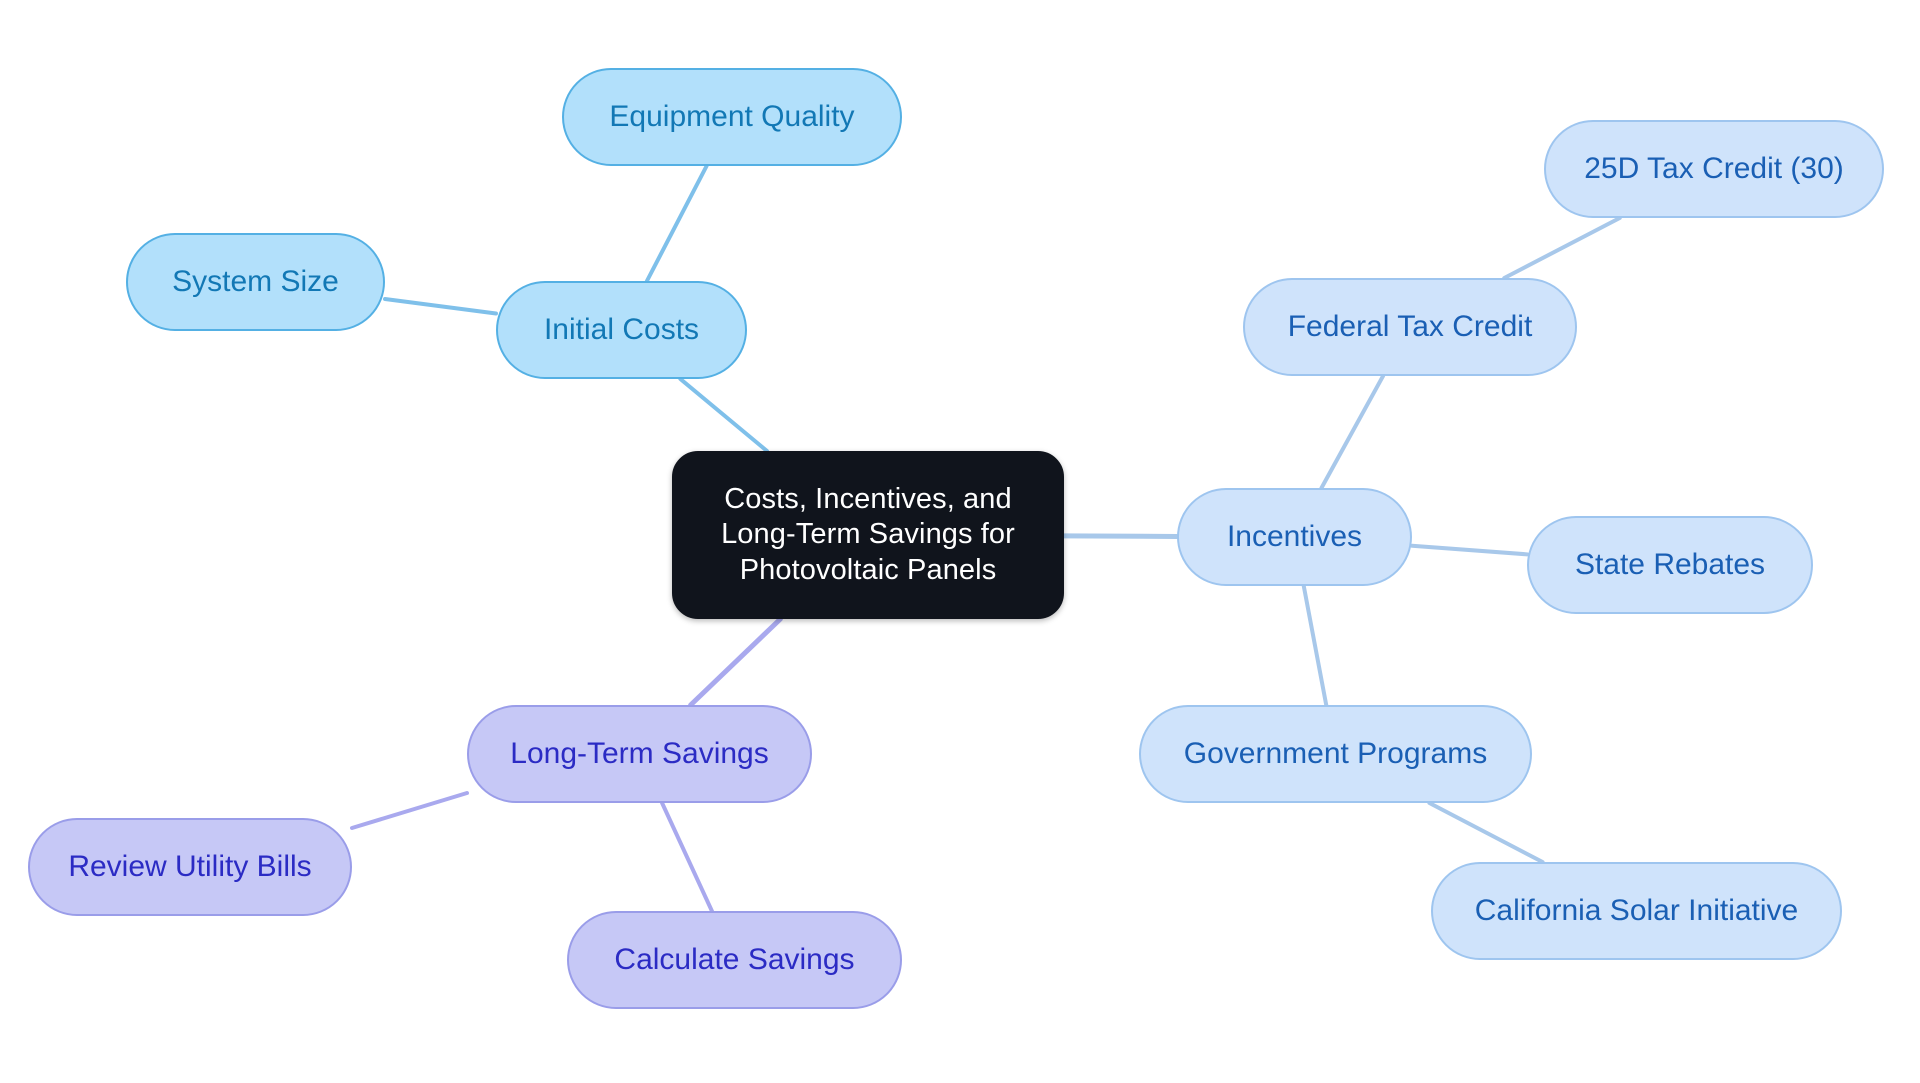  I want to click on mindmap-edge-federal-tax-credit-to-tax-credit-25d, so click(1562, 248).